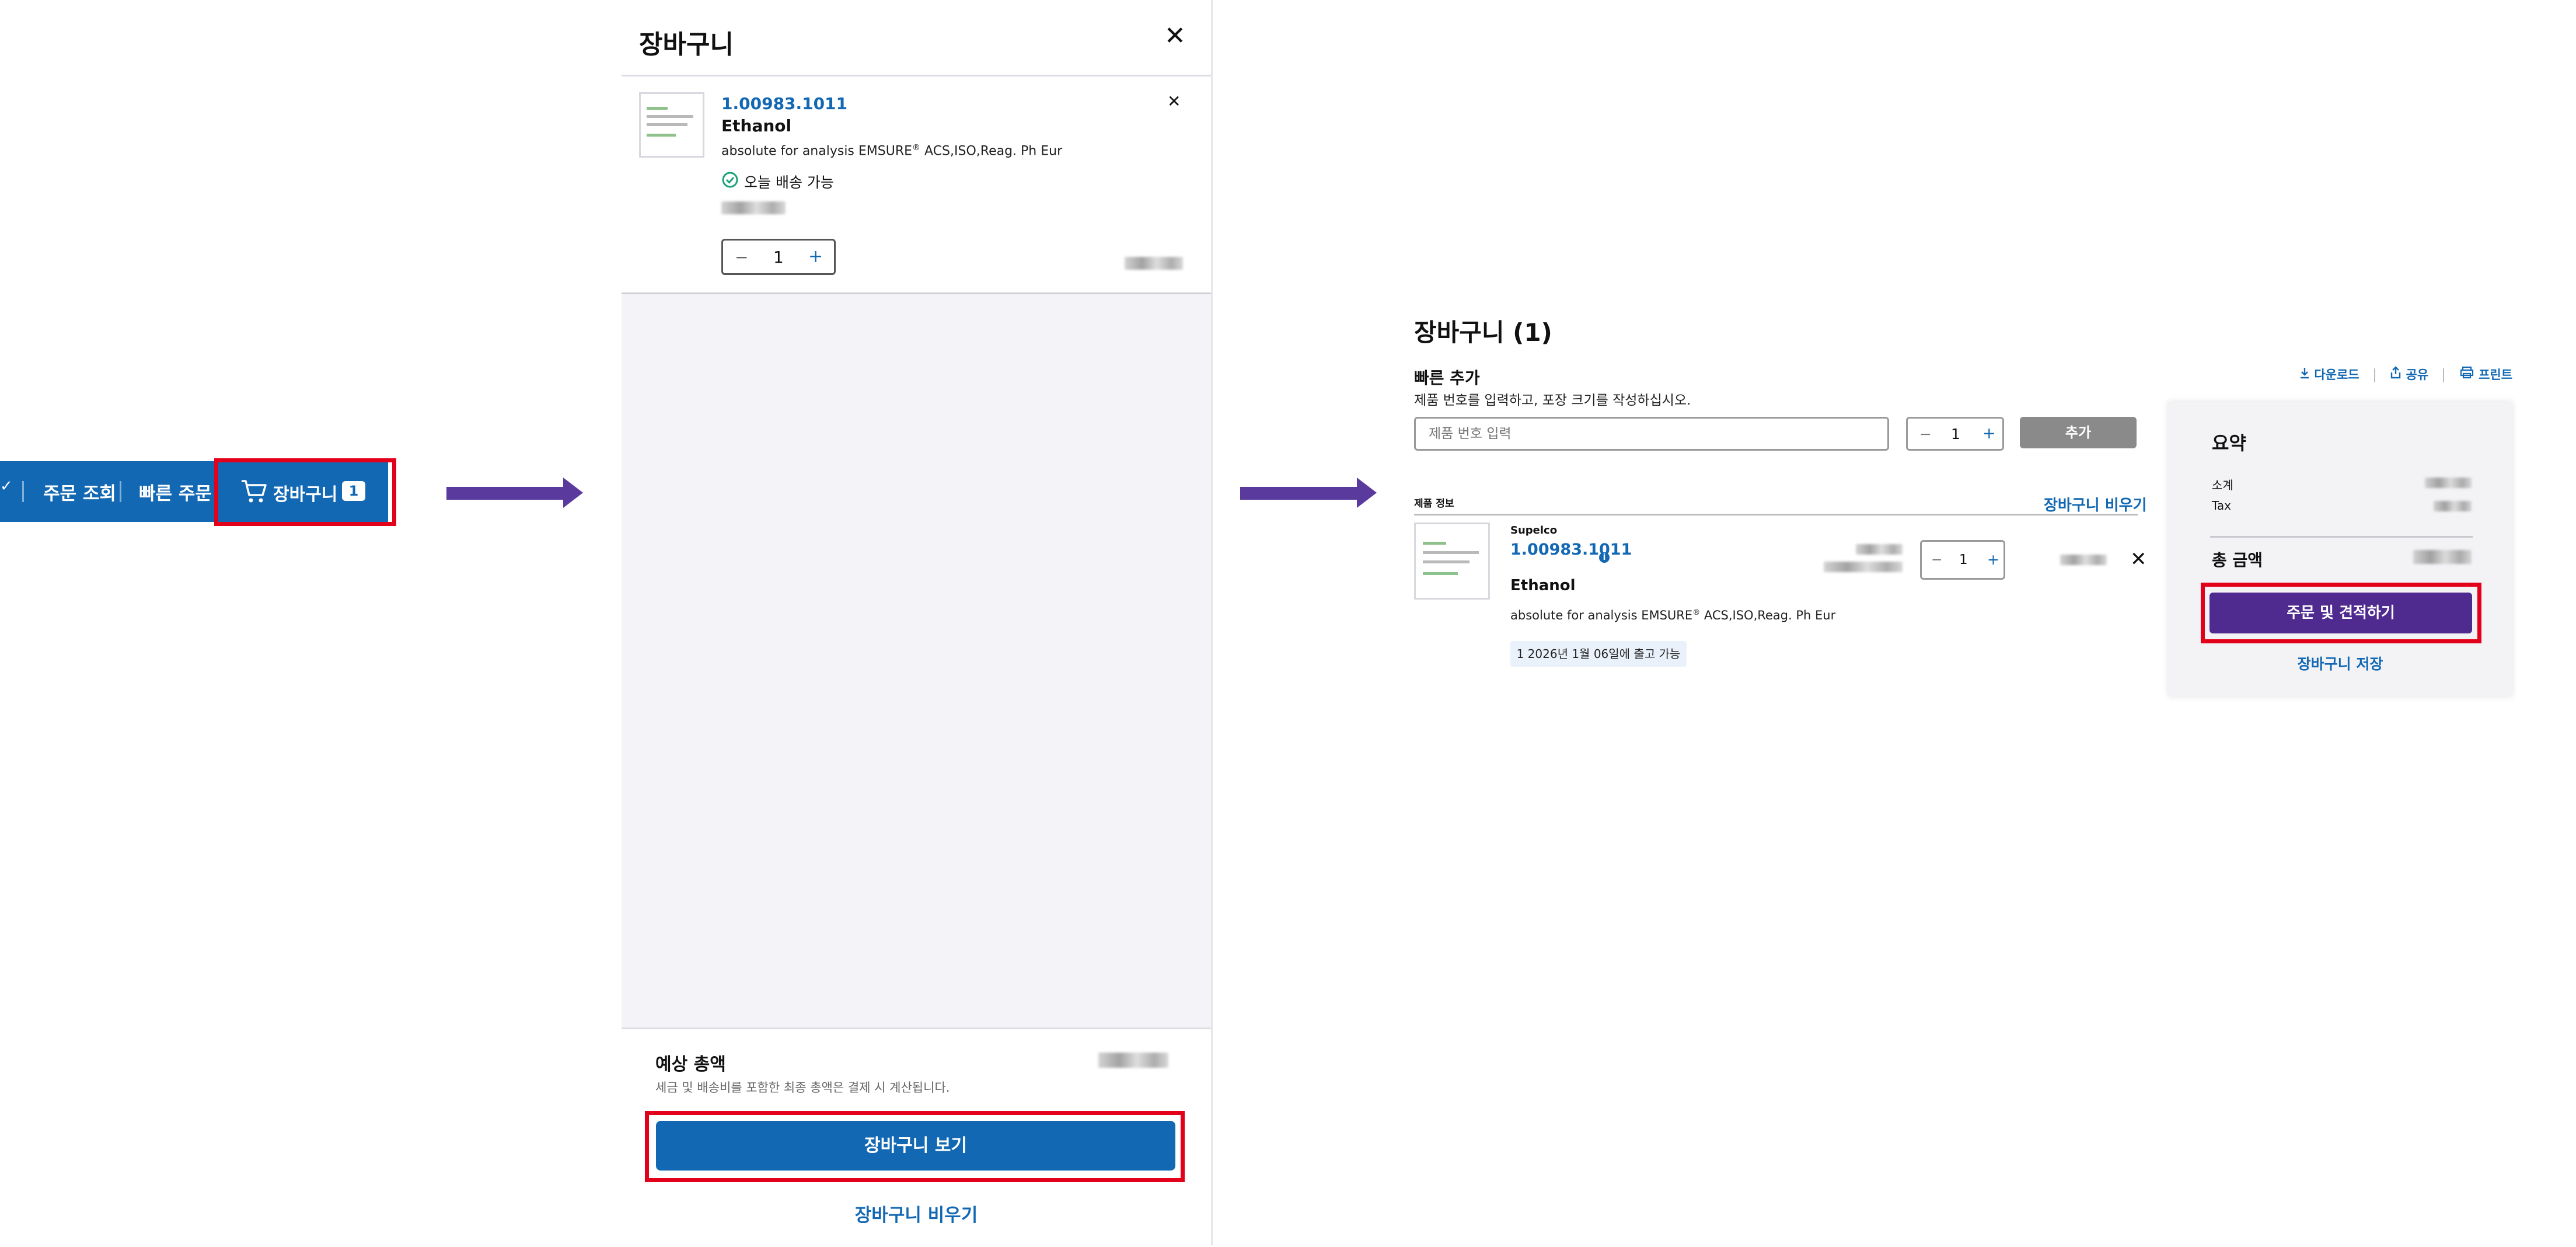 This screenshot has width=2576, height=1247. Describe the element at coordinates (2466, 373) in the screenshot. I see `printer-icon` at that location.